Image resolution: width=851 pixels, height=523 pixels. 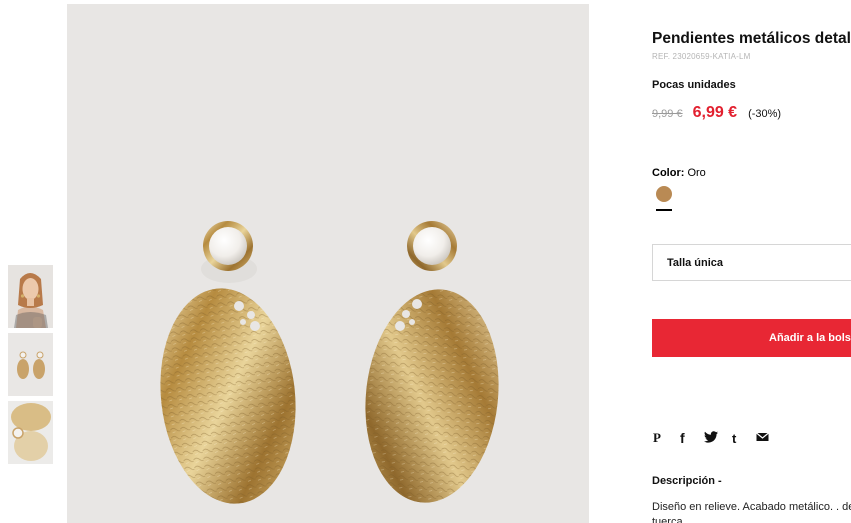 What do you see at coordinates (664, 210) in the screenshot?
I see `selected-swatch-indicator` at bounding box center [664, 210].